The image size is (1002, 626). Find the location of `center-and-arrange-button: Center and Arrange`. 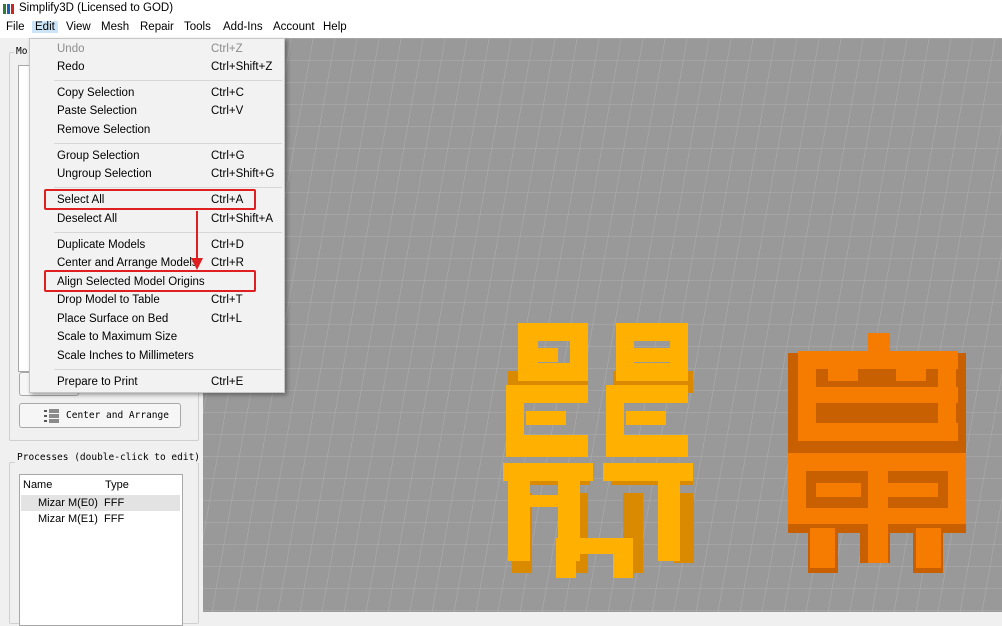

center-and-arrange-button: Center and Arrange is located at coordinates (100, 415).